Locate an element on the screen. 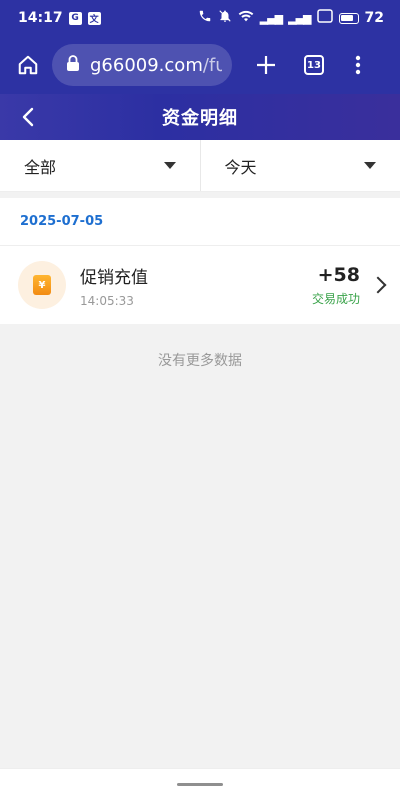 This screenshot has height=800, width=400. hd-icon is located at coordinates (324, 18).